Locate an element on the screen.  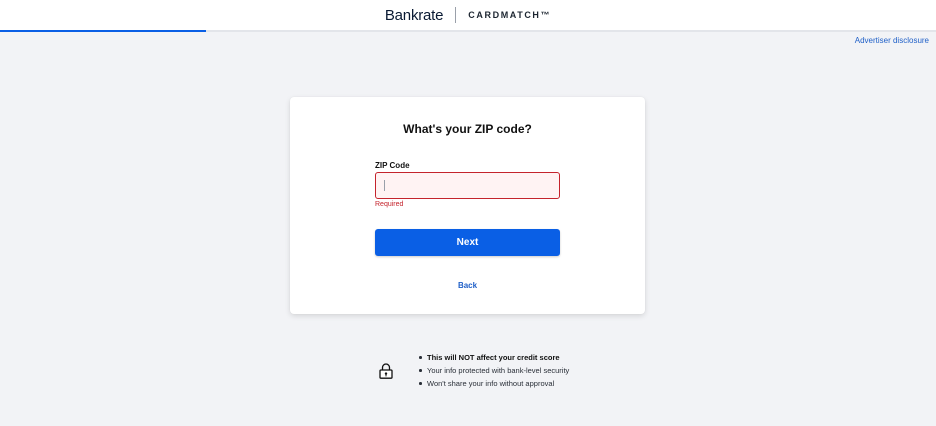
next-button: Next is located at coordinates (467, 242).